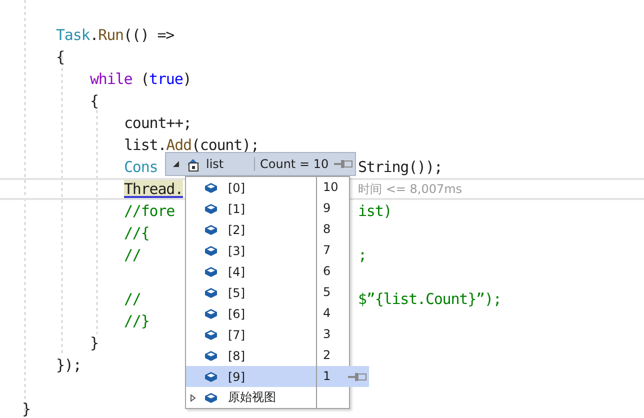  What do you see at coordinates (236, 335) in the screenshot?
I see `item-name: [7]` at bounding box center [236, 335].